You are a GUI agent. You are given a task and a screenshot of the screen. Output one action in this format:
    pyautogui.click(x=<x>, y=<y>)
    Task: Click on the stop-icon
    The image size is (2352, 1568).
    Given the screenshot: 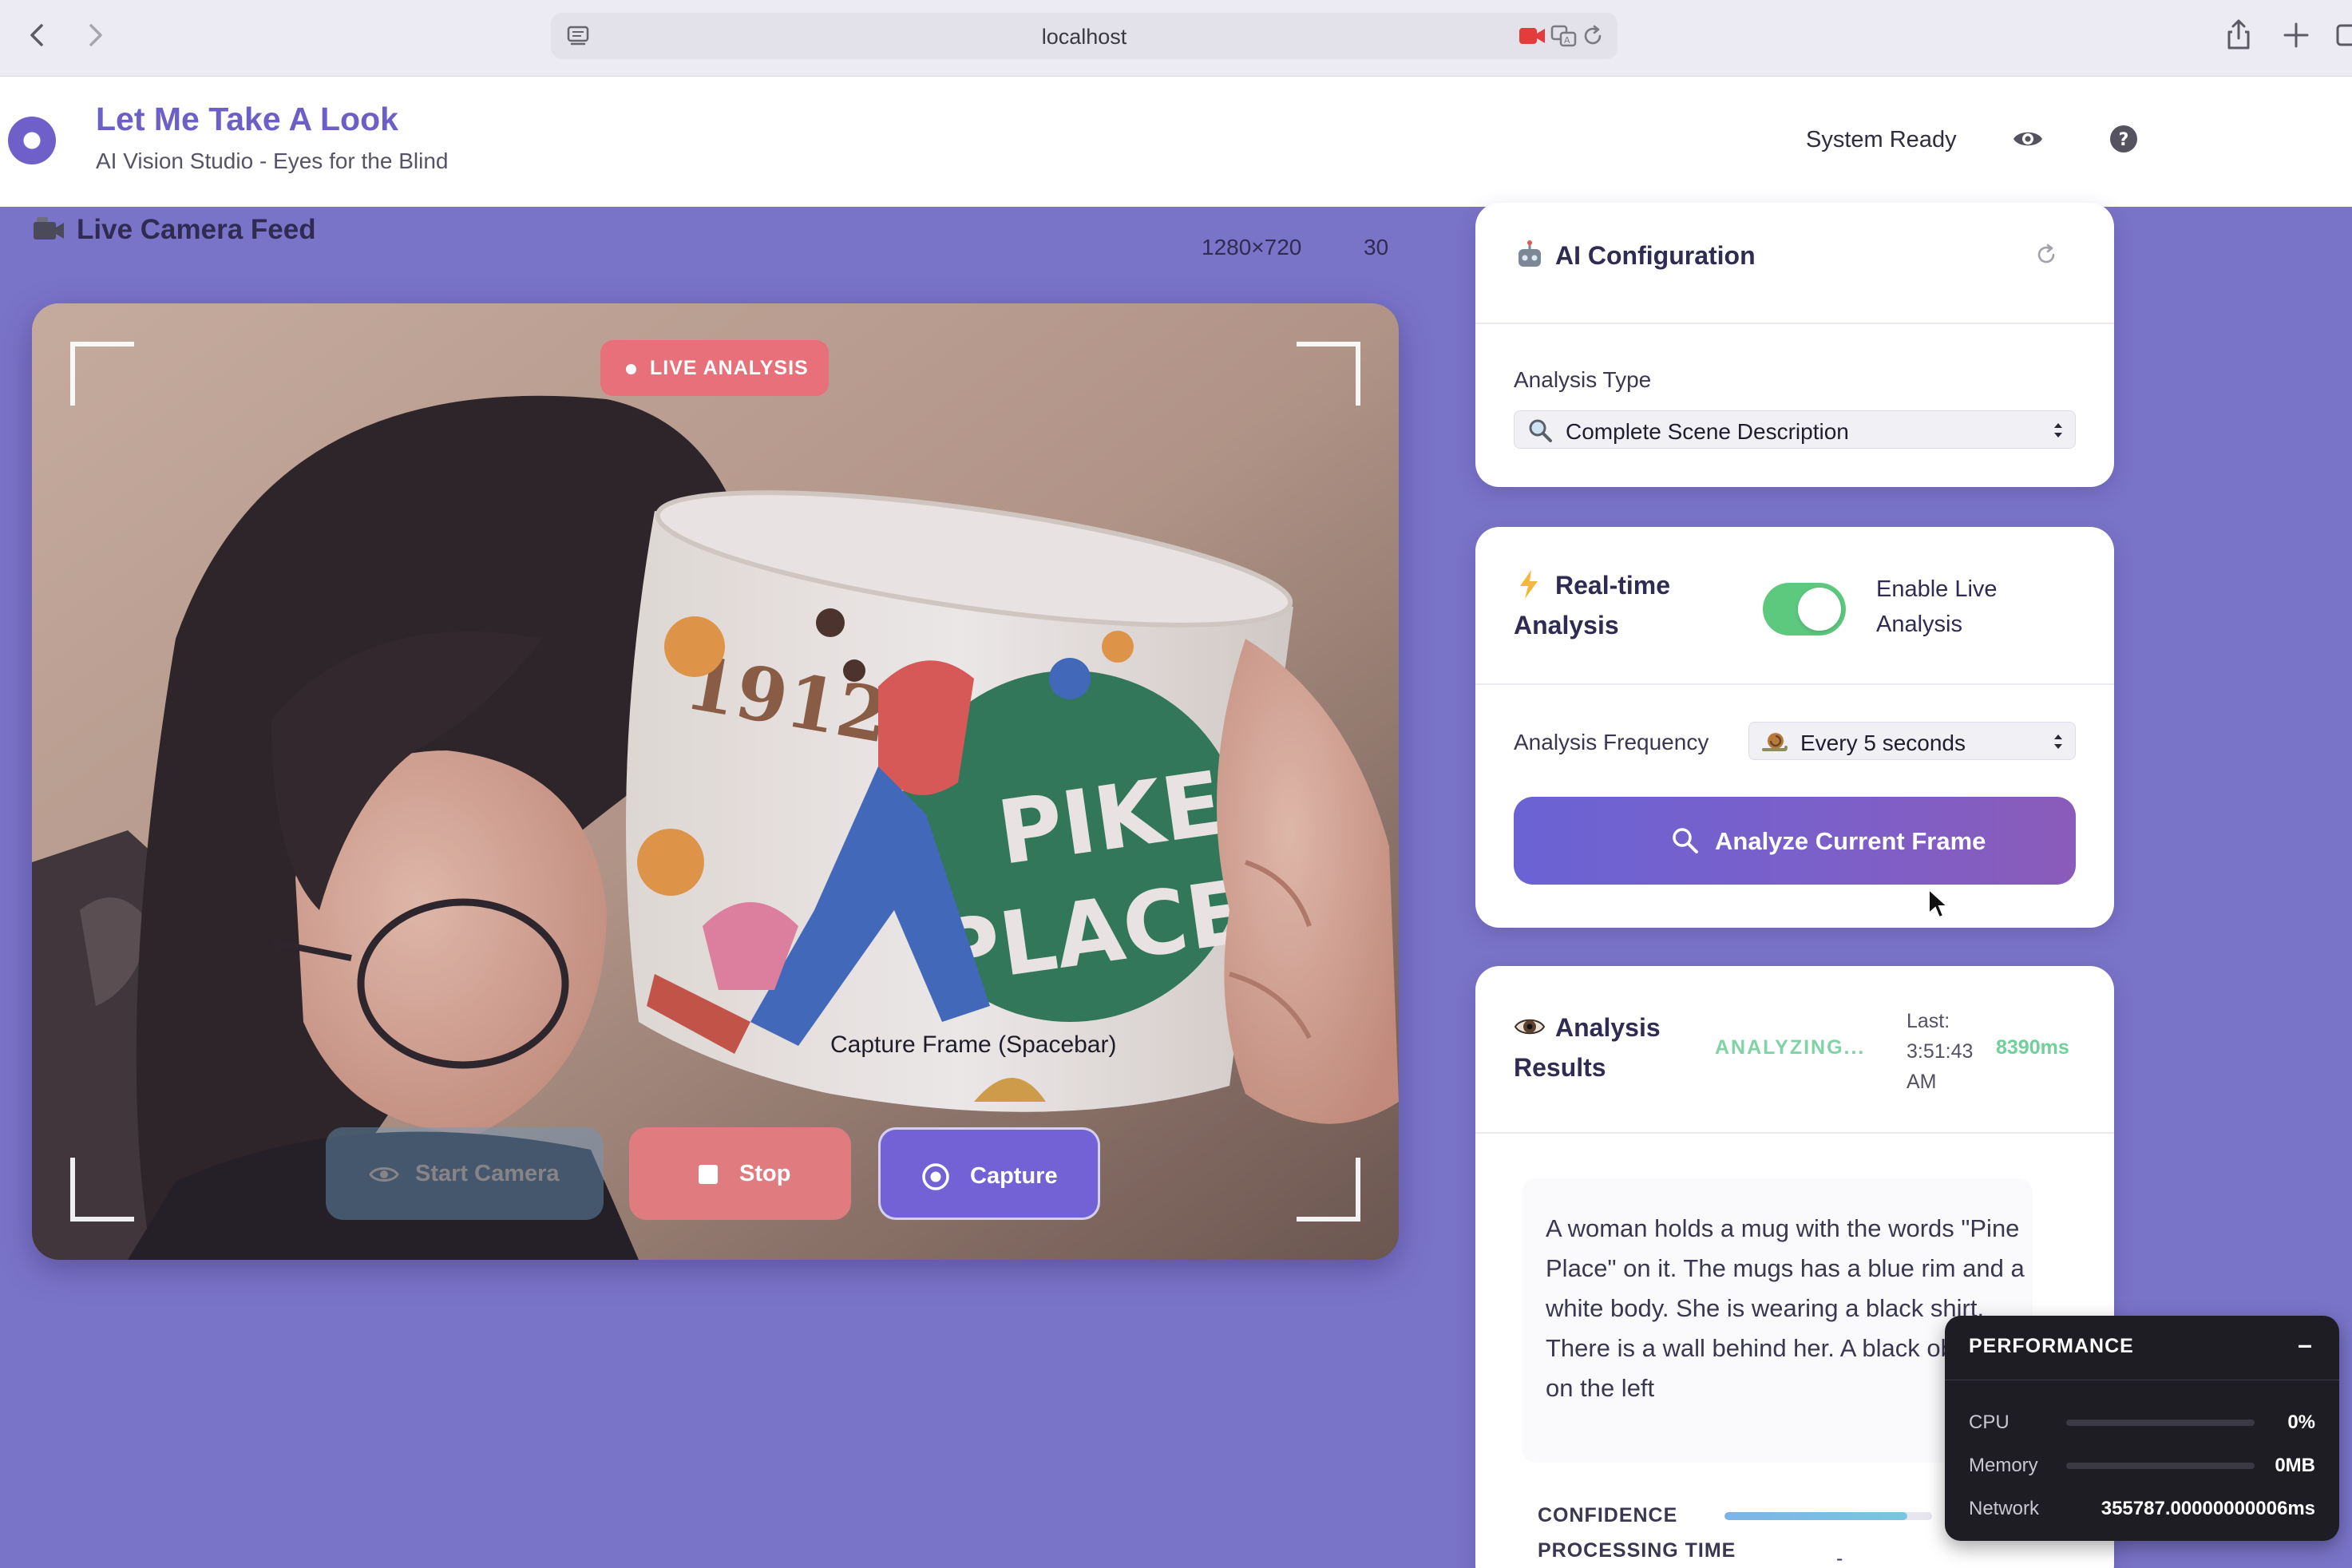 What is the action you would take?
    pyautogui.click(x=709, y=1175)
    